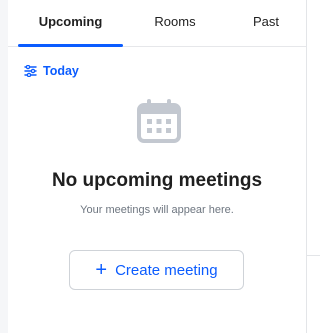  Describe the element at coordinates (30, 71) in the screenshot. I see `filter-icon` at that location.